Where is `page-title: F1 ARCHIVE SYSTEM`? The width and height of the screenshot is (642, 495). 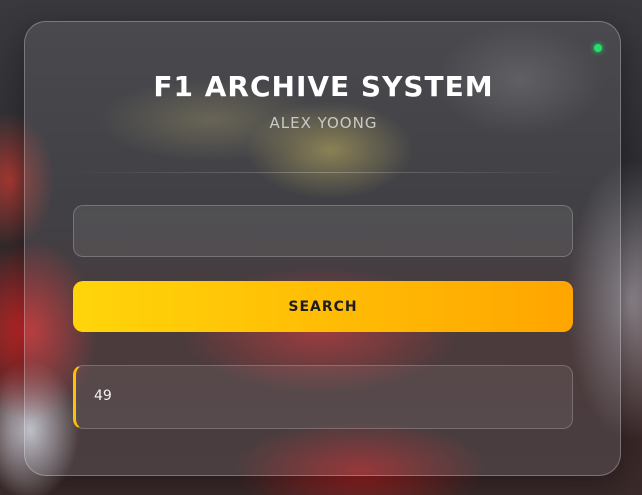
page-title: F1 ARCHIVE SYSTEM is located at coordinates (323, 86).